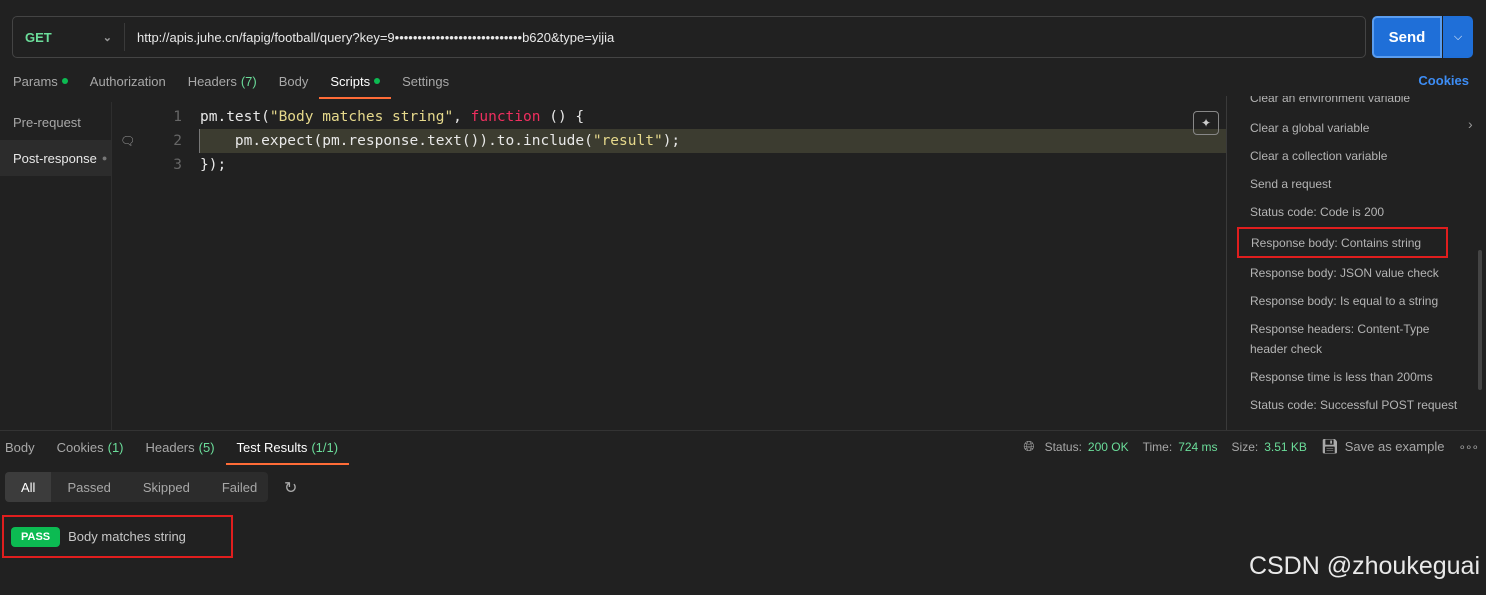 The image size is (1486, 595). What do you see at coordinates (28, 487) in the screenshot?
I see `filter-all: All` at bounding box center [28, 487].